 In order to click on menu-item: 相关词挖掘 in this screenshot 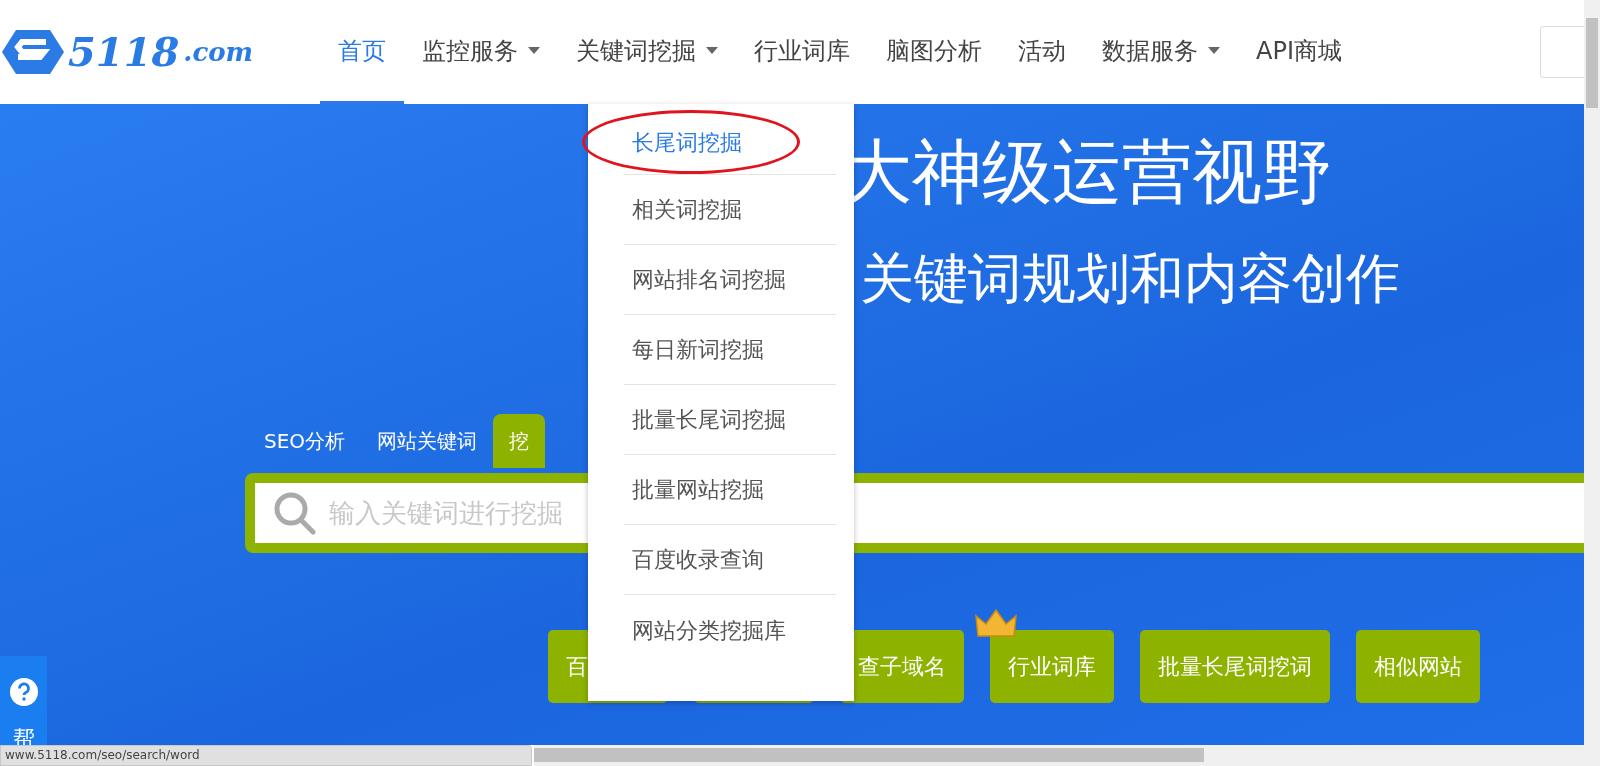, I will do `click(730, 210)`.